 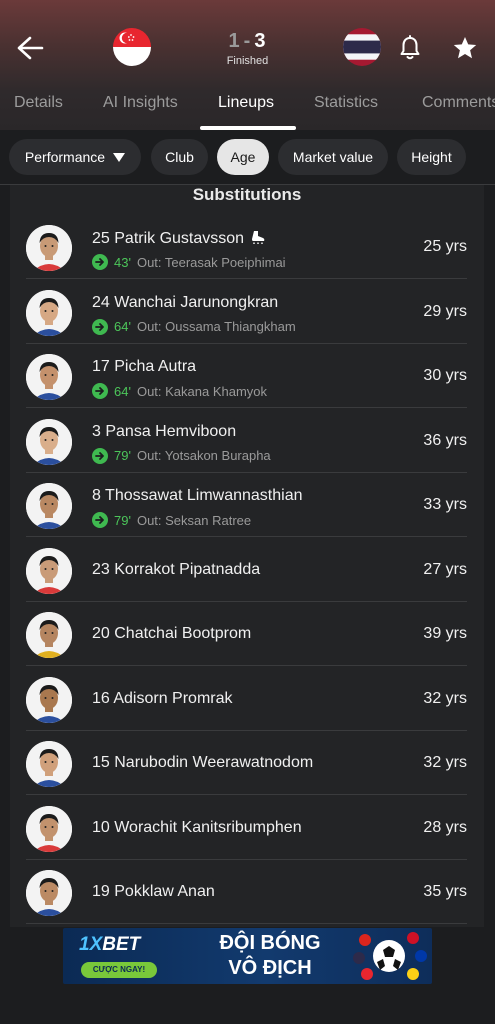 I want to click on player-name-text: 3 Pansa Hemviboon, so click(x=164, y=431).